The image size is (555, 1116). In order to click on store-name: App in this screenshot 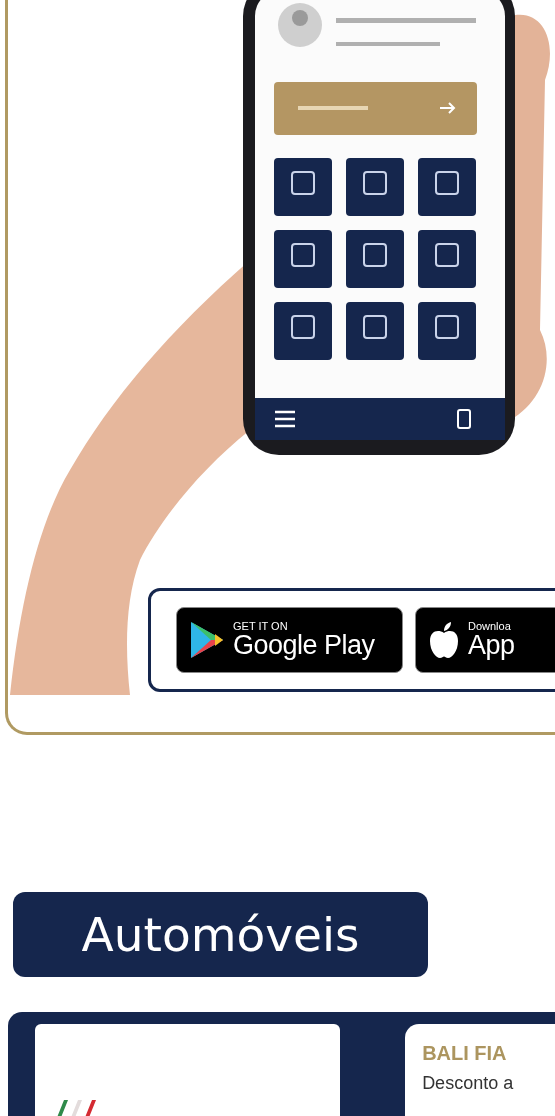, I will do `click(491, 645)`.